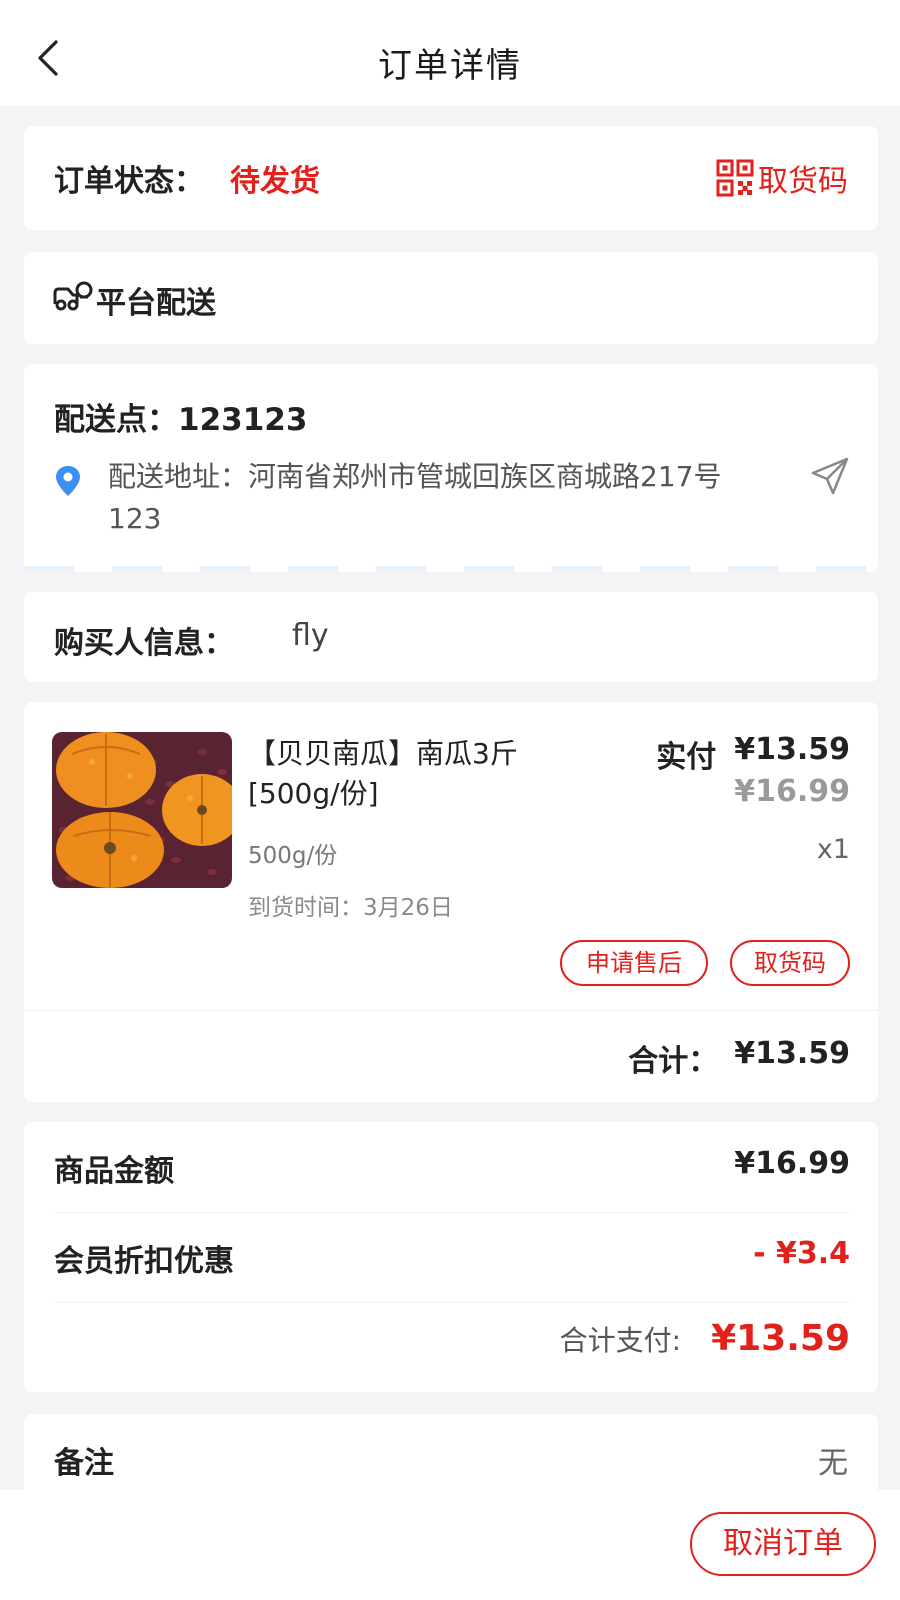 The height and width of the screenshot is (1600, 900). Describe the element at coordinates (305, 908) in the screenshot. I see `arrival-time-label: 到货时间：` at that location.